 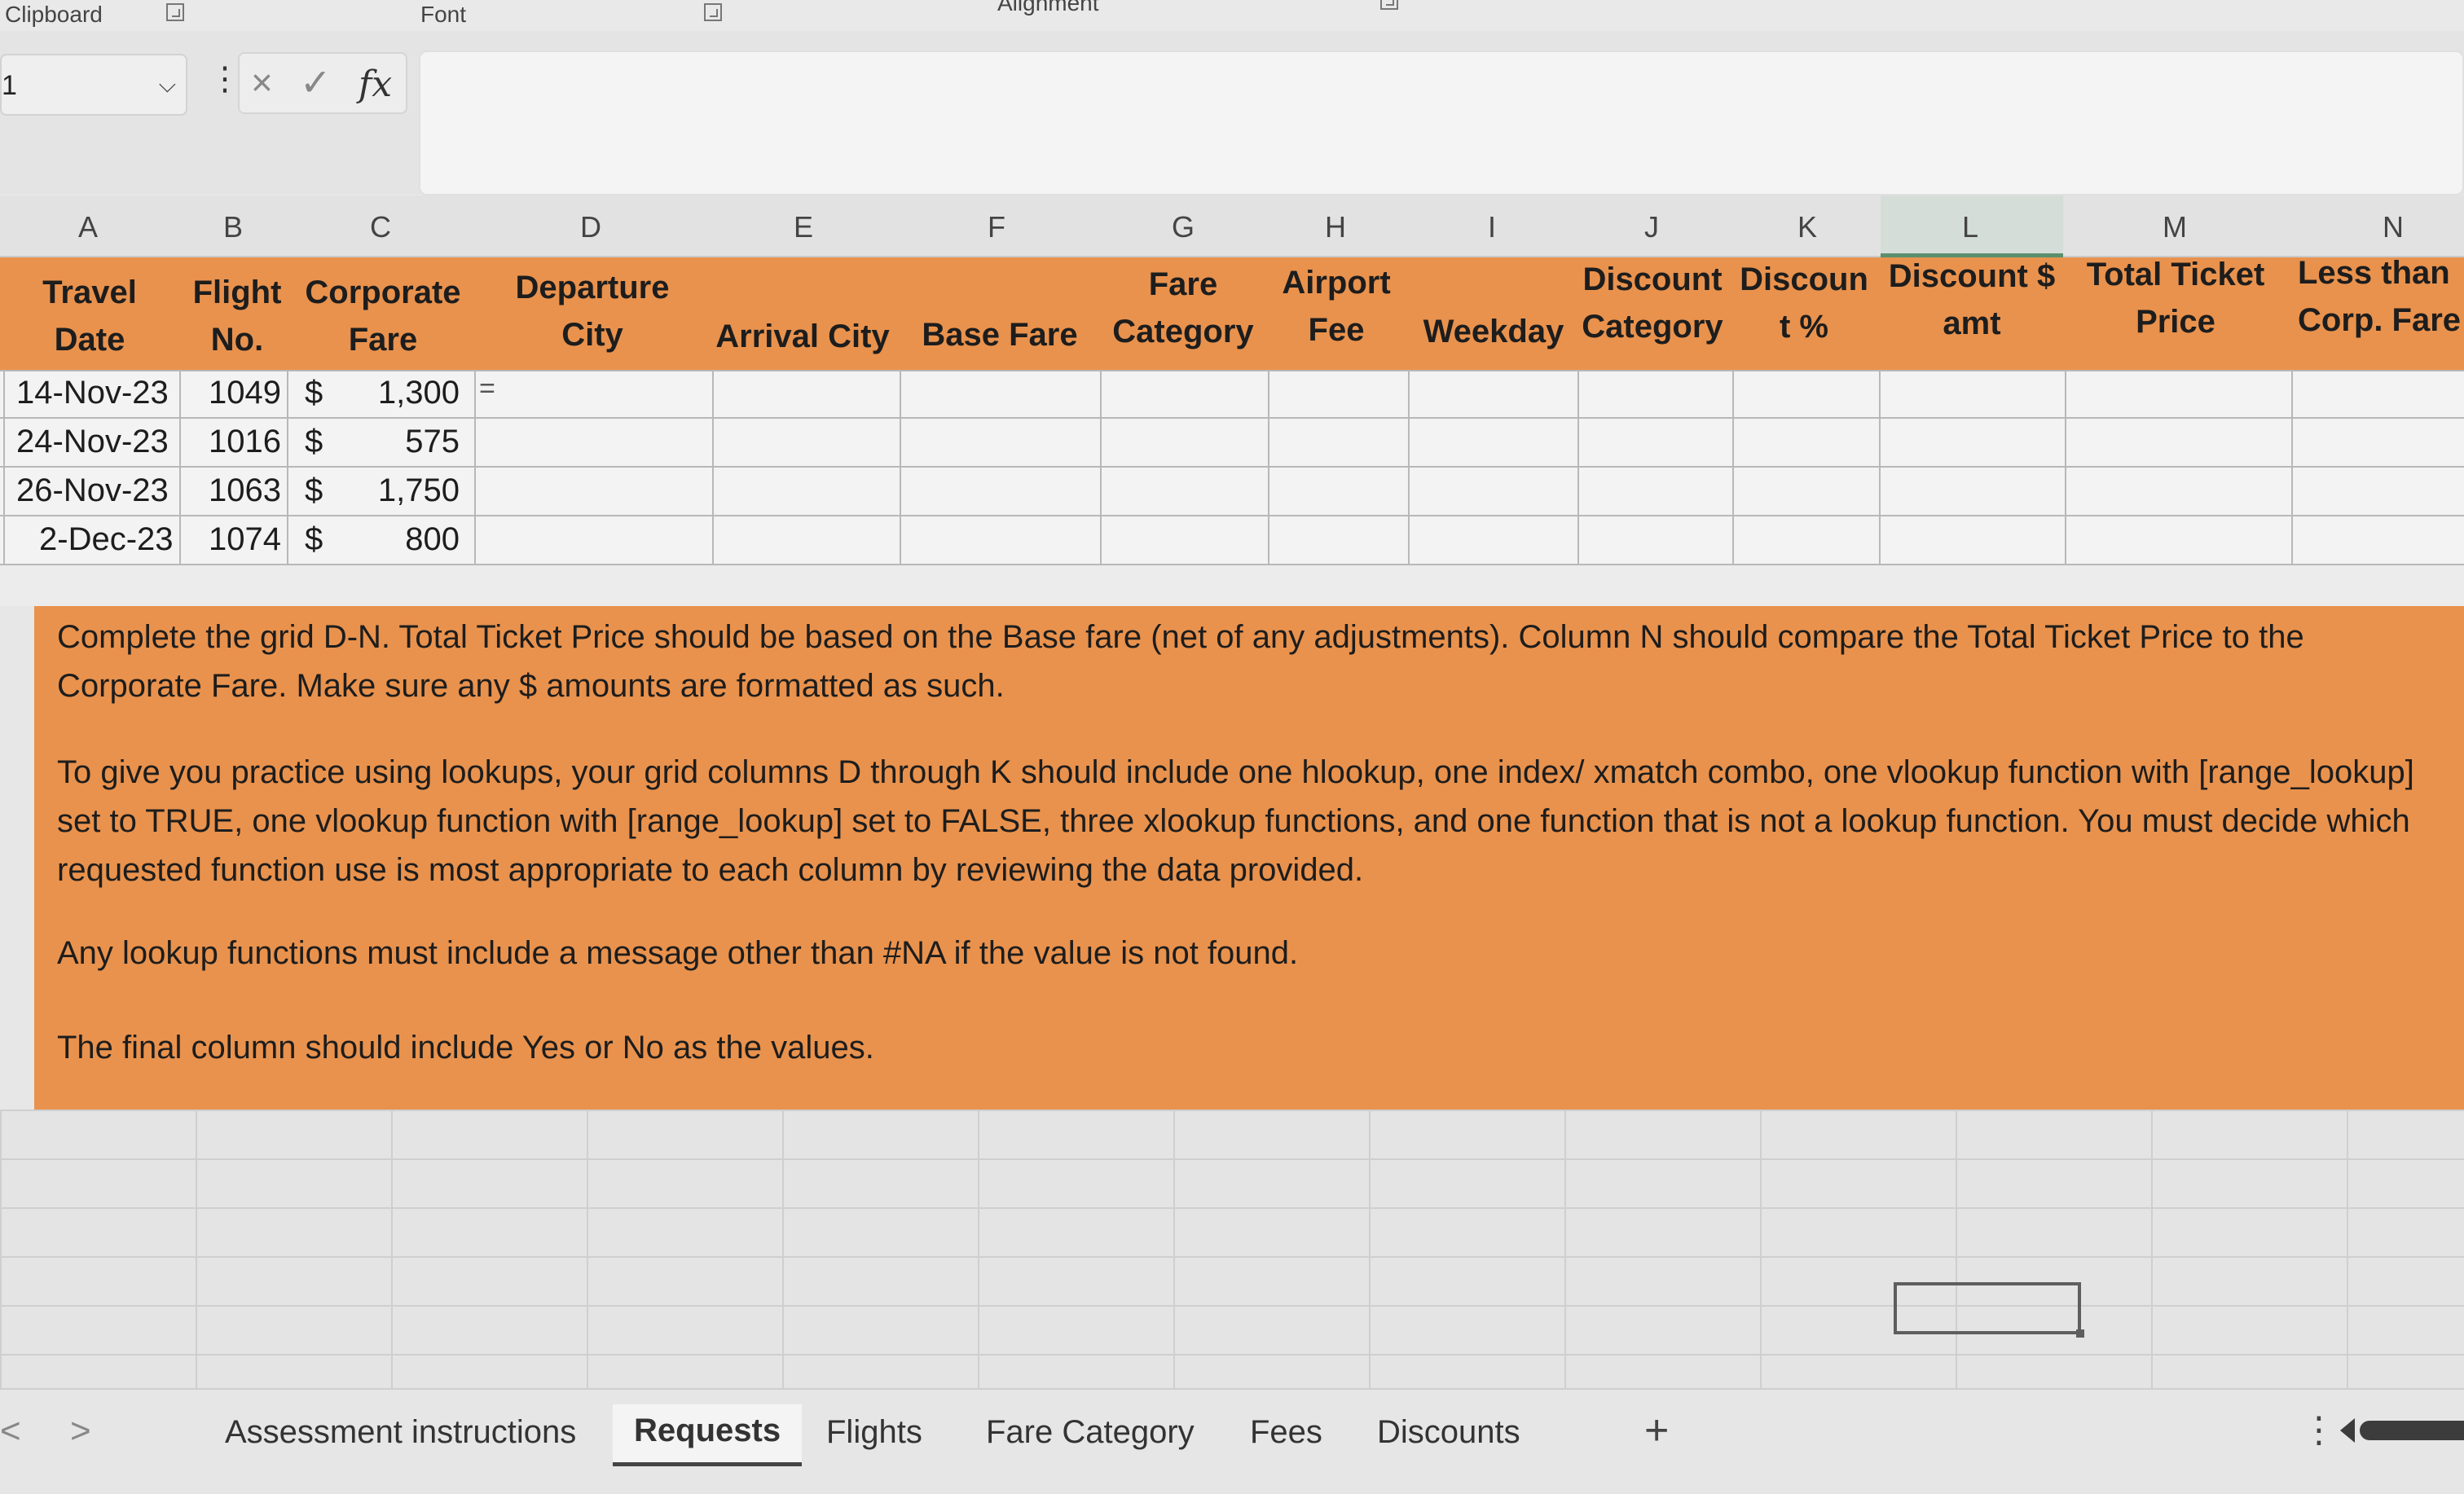 I want to click on column-header-d: D, so click(x=590, y=227).